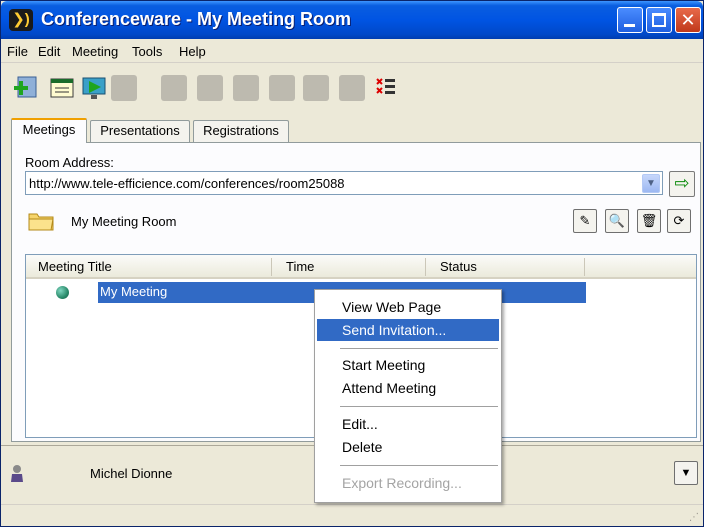 The height and width of the screenshot is (527, 704). I want to click on folder-icon, so click(41, 222).